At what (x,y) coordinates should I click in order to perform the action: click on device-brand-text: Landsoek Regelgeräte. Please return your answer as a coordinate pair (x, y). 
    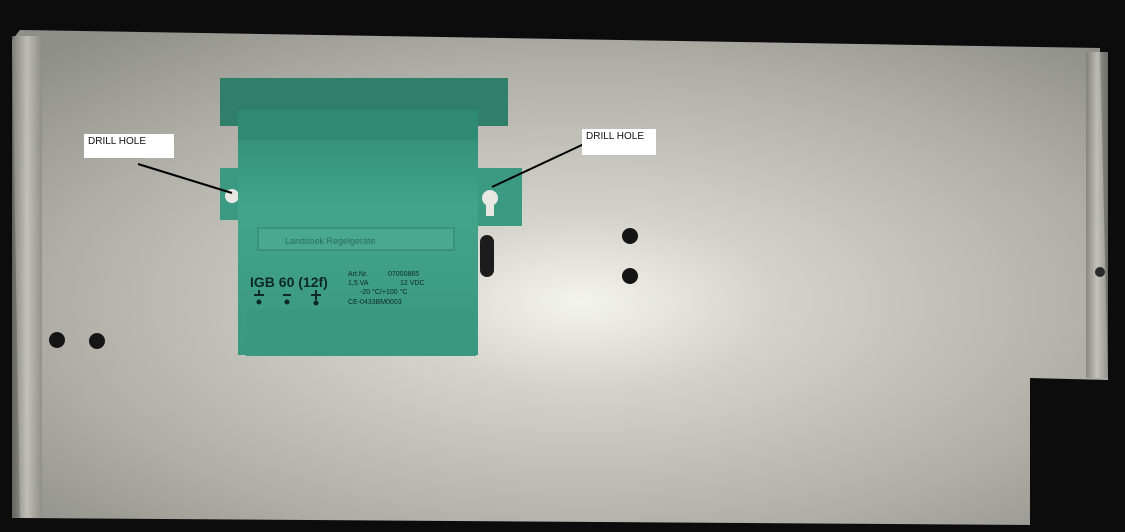
    Looking at the image, I should click on (330, 241).